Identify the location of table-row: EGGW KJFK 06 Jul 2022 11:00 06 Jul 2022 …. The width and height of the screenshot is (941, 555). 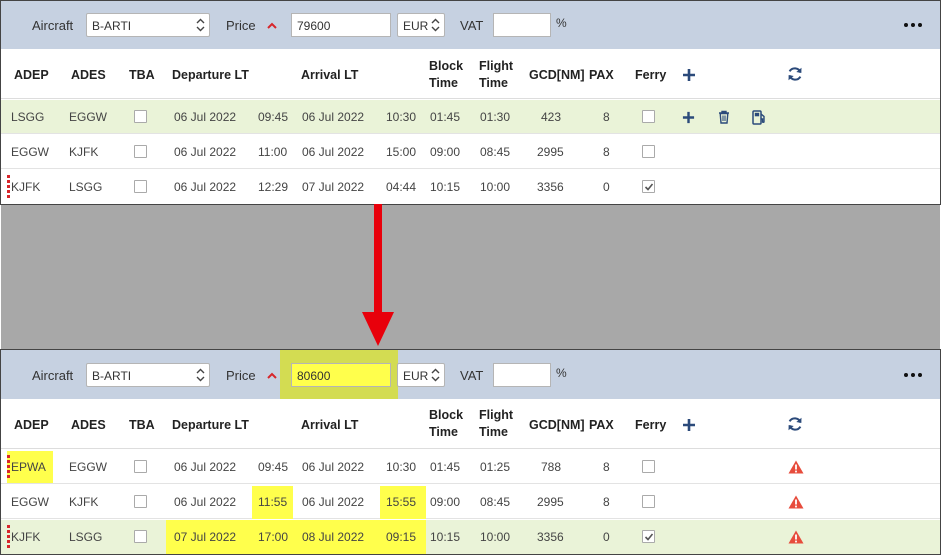
(470, 152).